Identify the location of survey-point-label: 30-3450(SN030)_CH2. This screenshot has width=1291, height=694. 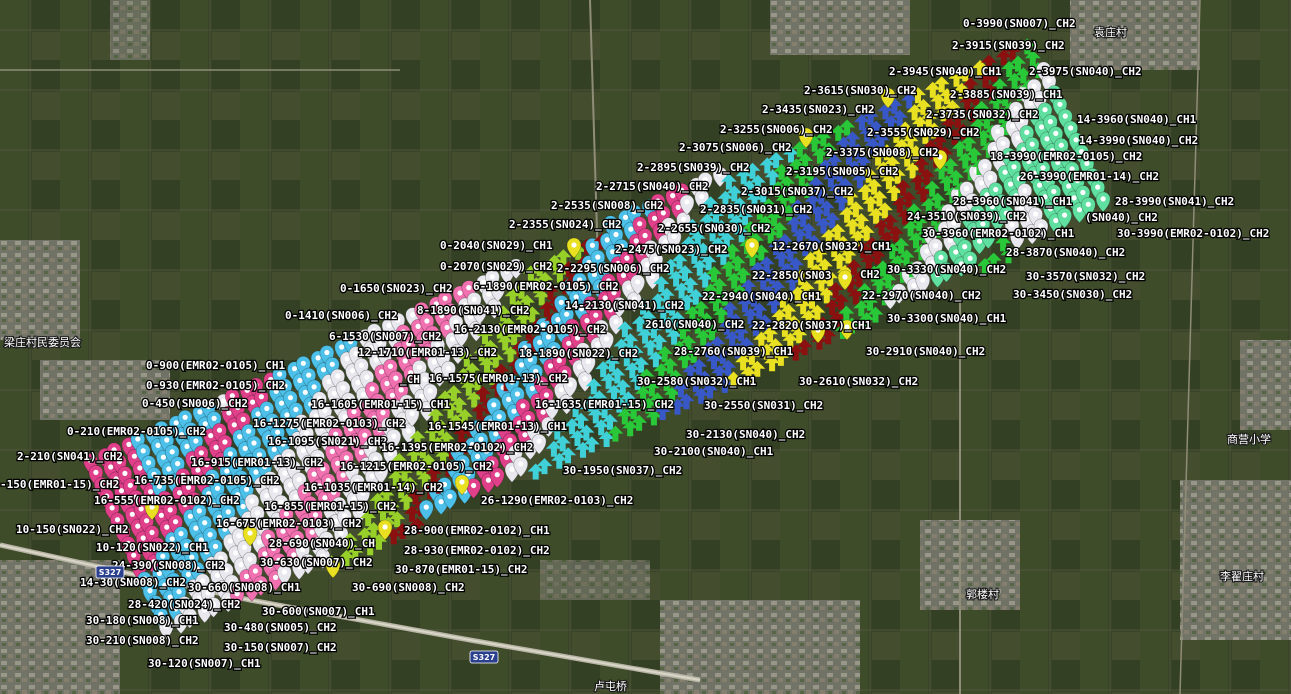
(1072, 294).